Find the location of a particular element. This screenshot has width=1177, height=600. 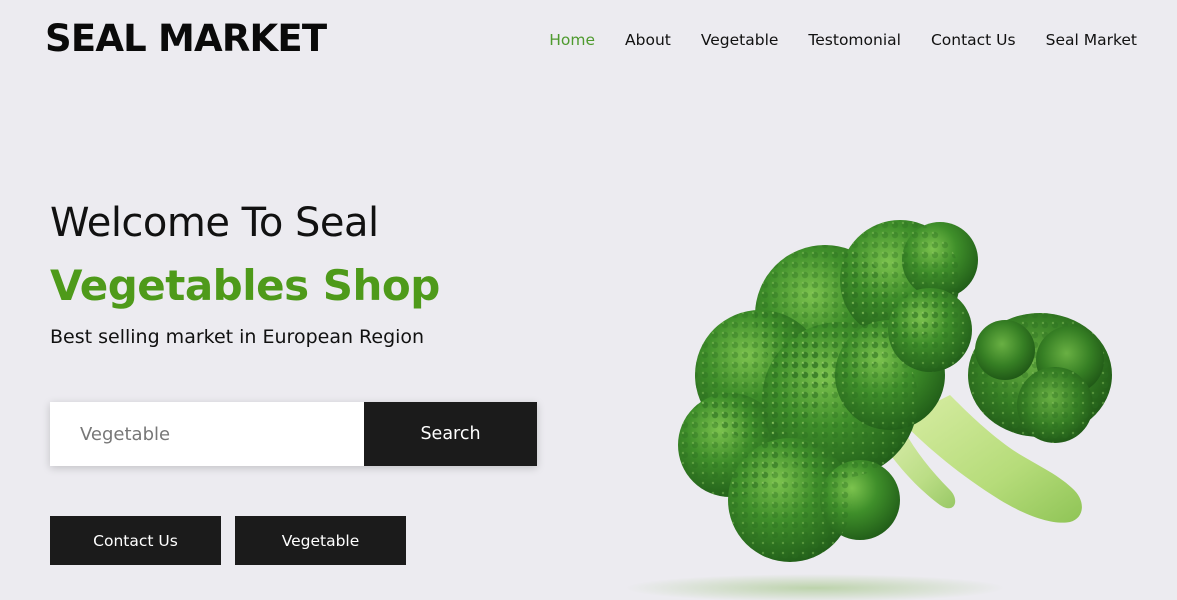

search-button: Search is located at coordinates (450, 434).